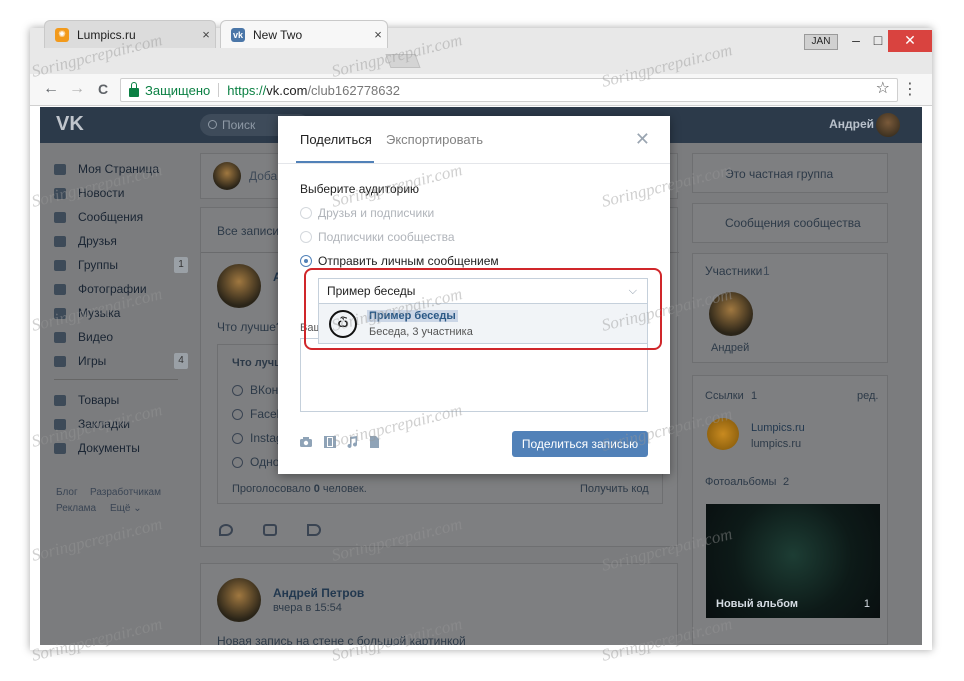  Describe the element at coordinates (60, 265) in the screenshot. I see `groups-icon` at that location.